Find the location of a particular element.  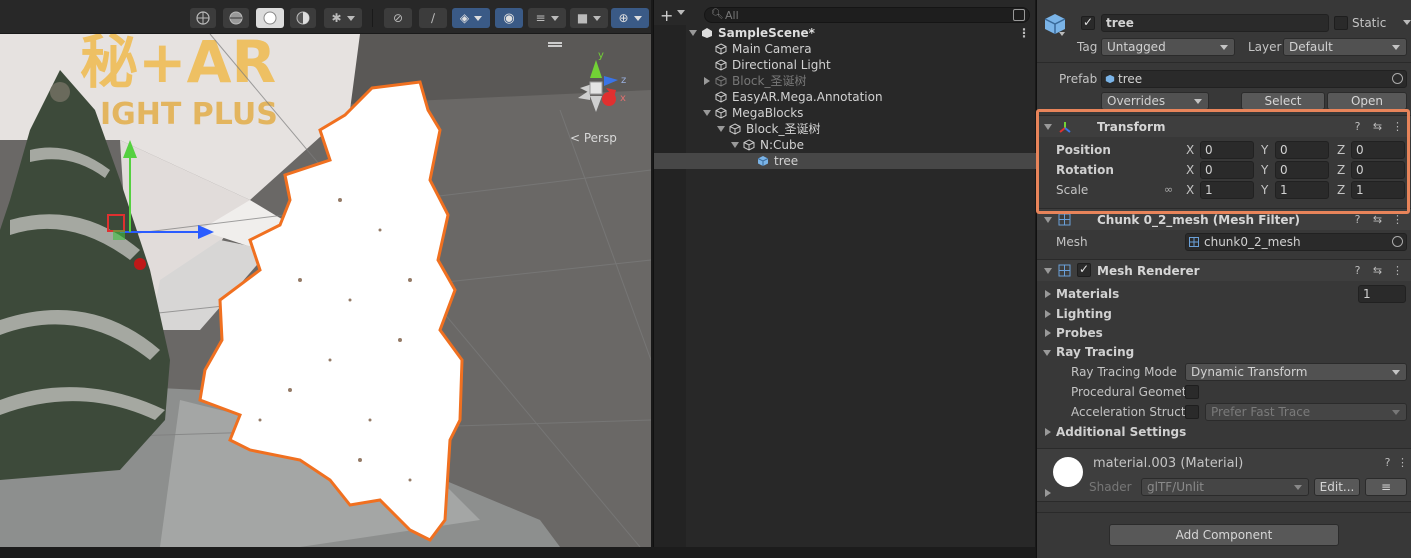

rotation-z-field: 0 is located at coordinates (1378, 170).